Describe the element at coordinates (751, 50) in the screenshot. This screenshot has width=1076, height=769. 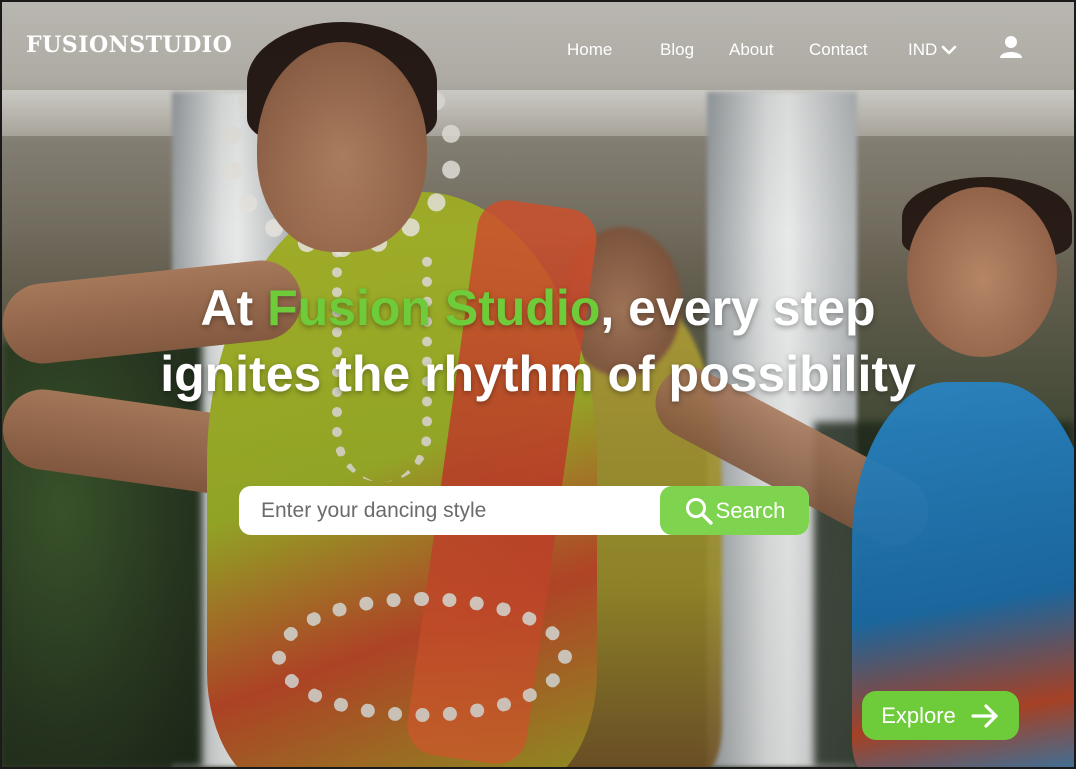
I see `nav-about-link: About` at that location.